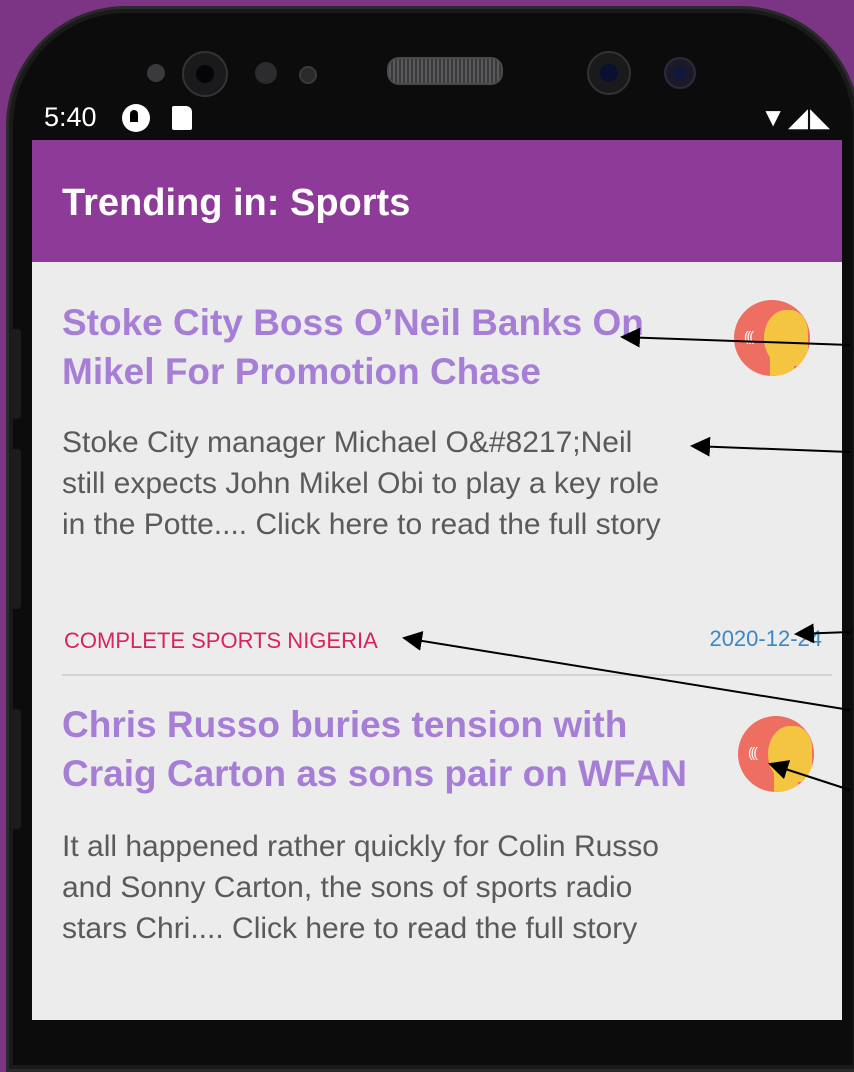  I want to click on volume-up-button, so click(16, 374).